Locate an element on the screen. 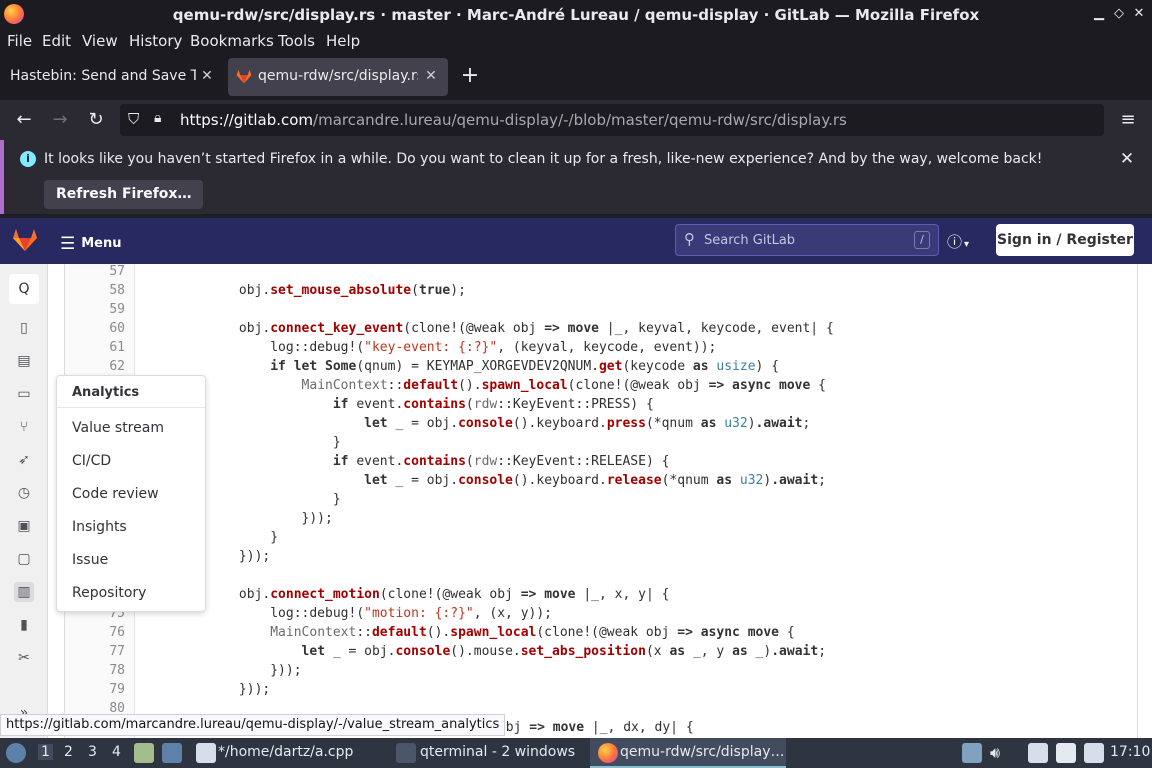 Image resolution: width=1152 pixels, height=768 pixels. tracking-shield-icon: ⛉ is located at coordinates (133, 119).